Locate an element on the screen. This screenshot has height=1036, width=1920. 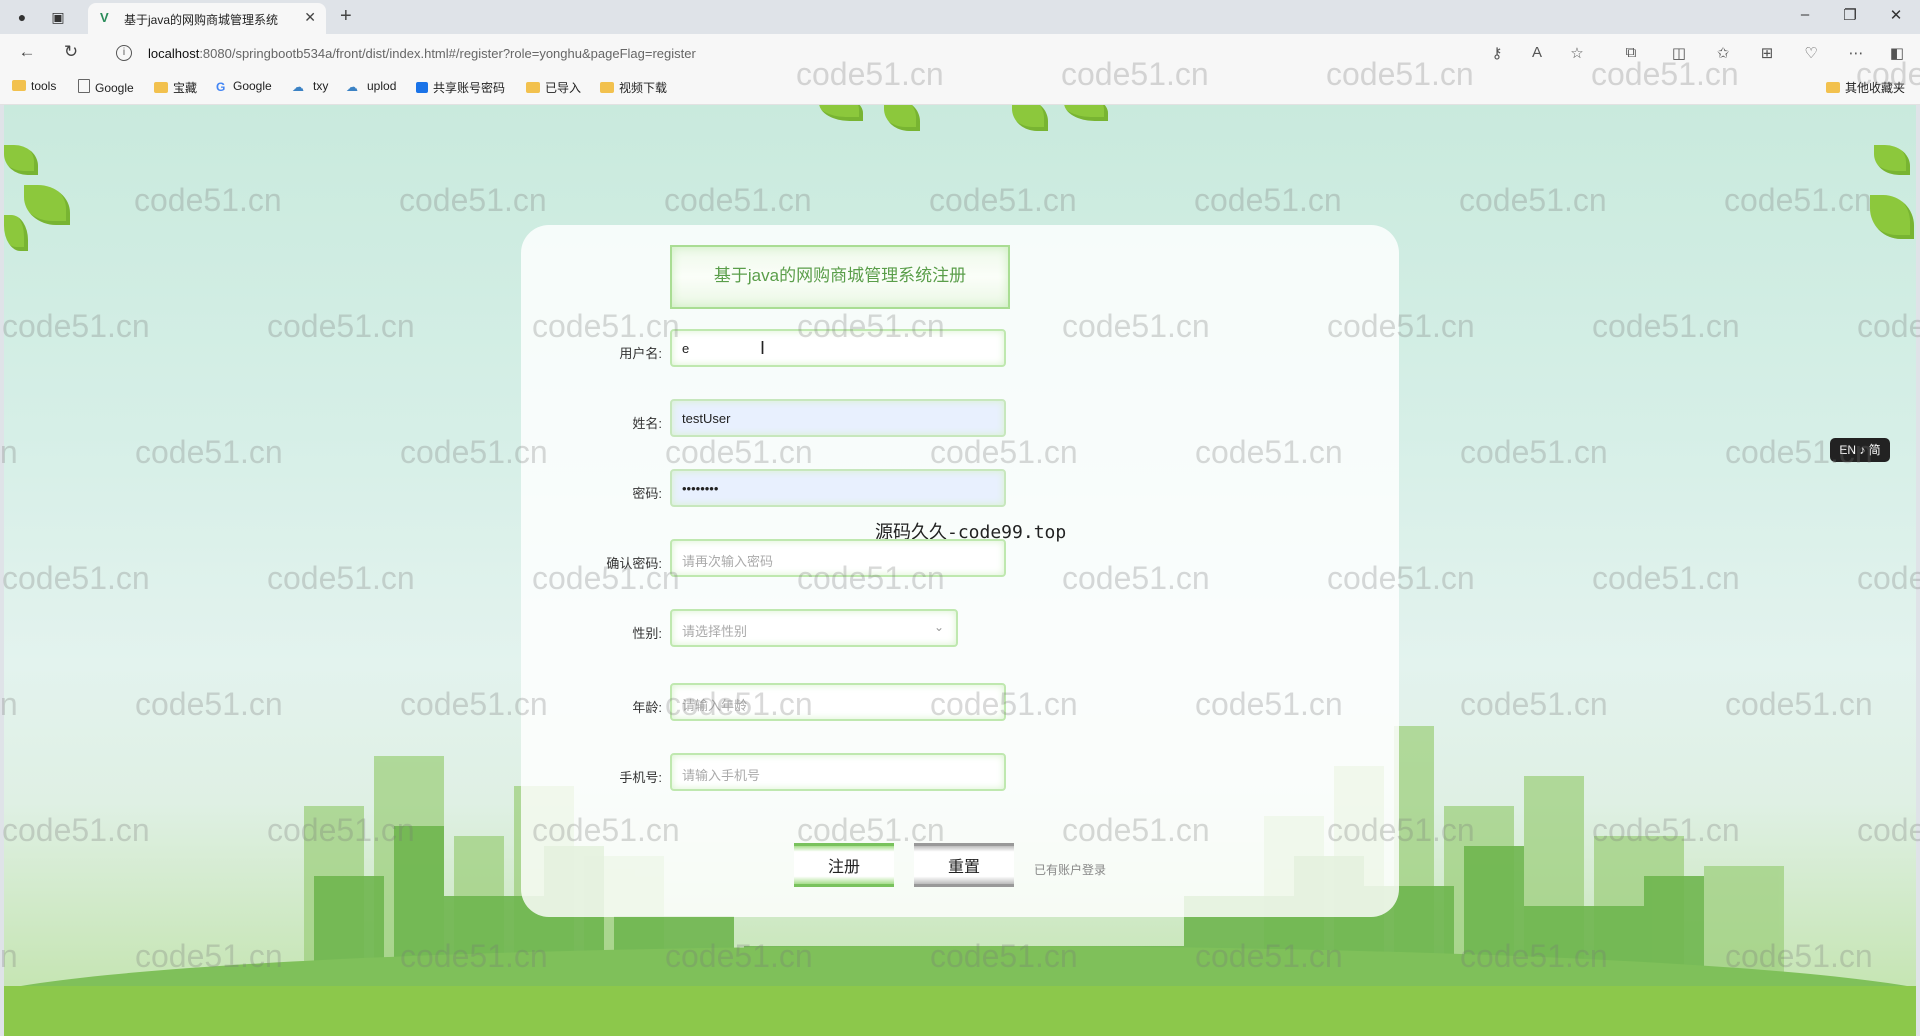
tab-bar: ● ▣ V 基于java的网购商城管理系统 ✕ + – ❐ ✕ is located at coordinates (960, 17).